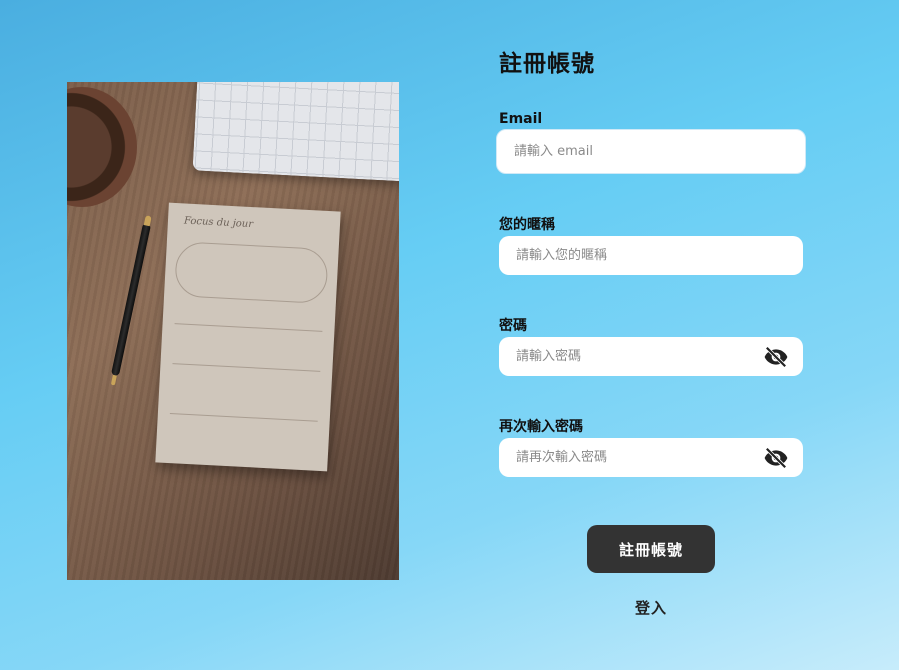 The image size is (899, 670). What do you see at coordinates (102, 147) in the screenshot?
I see `photo-bowl` at bounding box center [102, 147].